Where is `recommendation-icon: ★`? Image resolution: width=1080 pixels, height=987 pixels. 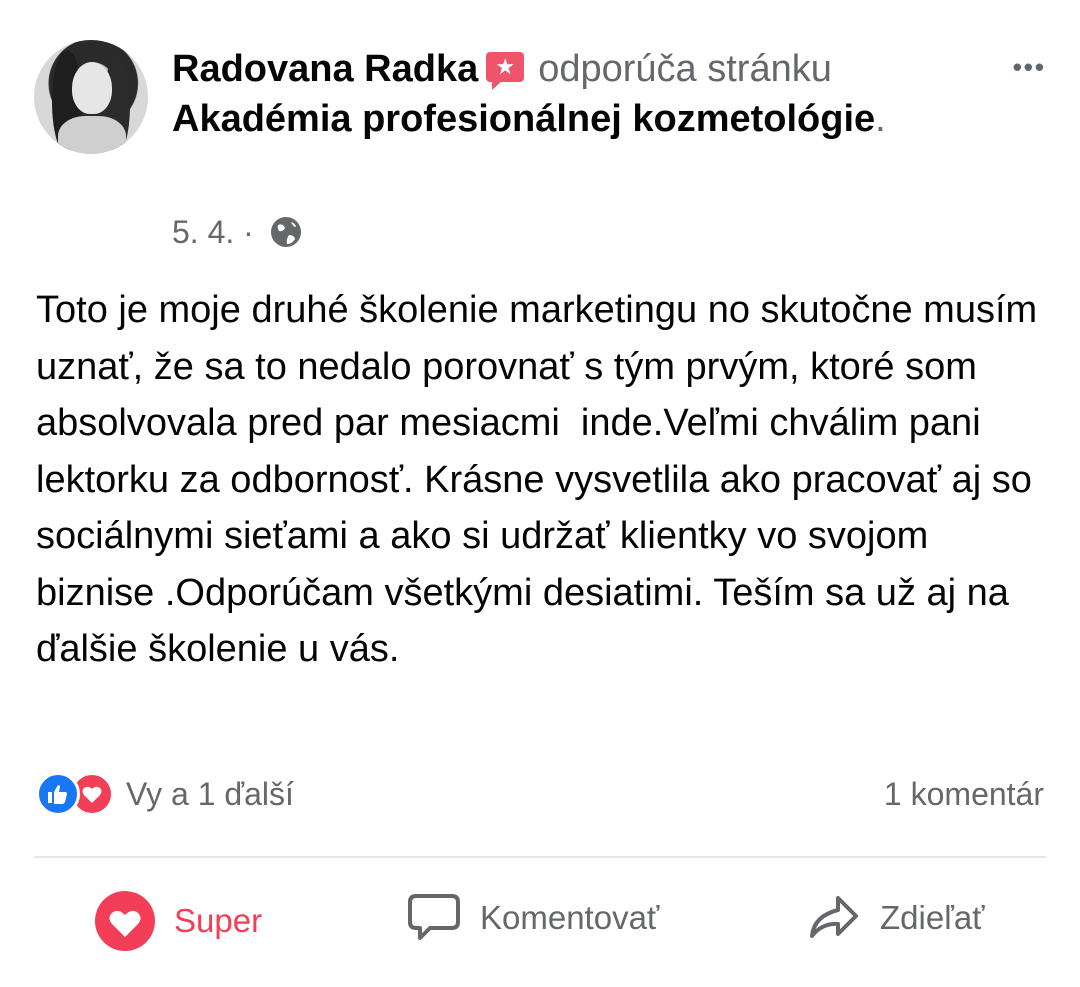 recommendation-icon: ★ is located at coordinates (505, 70).